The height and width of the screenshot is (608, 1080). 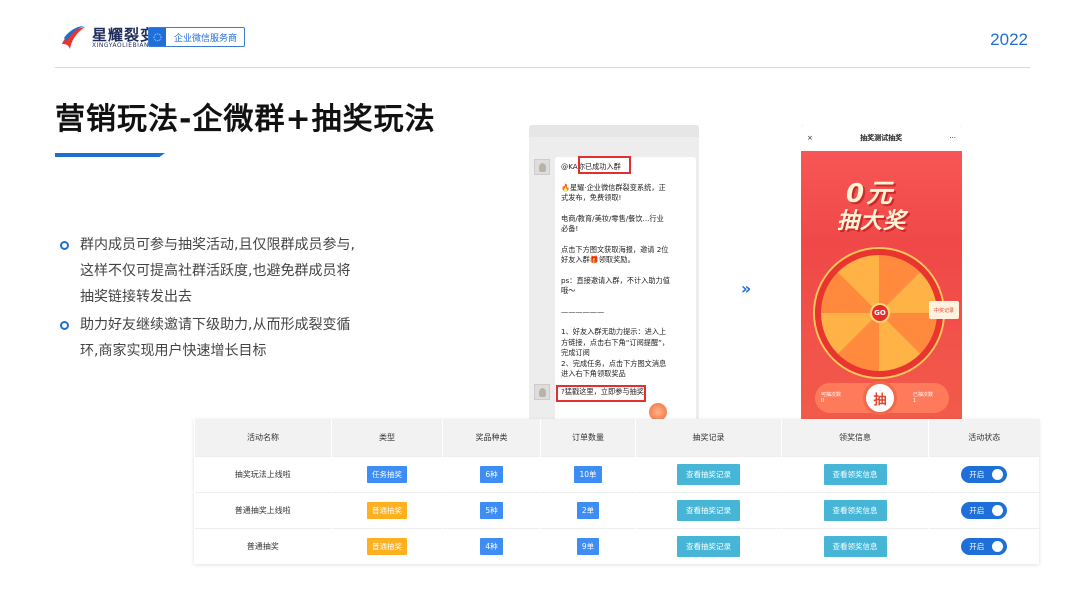 What do you see at coordinates (263, 509) in the screenshot?
I see `activity-name: 普通抽奖上线啦` at bounding box center [263, 509].